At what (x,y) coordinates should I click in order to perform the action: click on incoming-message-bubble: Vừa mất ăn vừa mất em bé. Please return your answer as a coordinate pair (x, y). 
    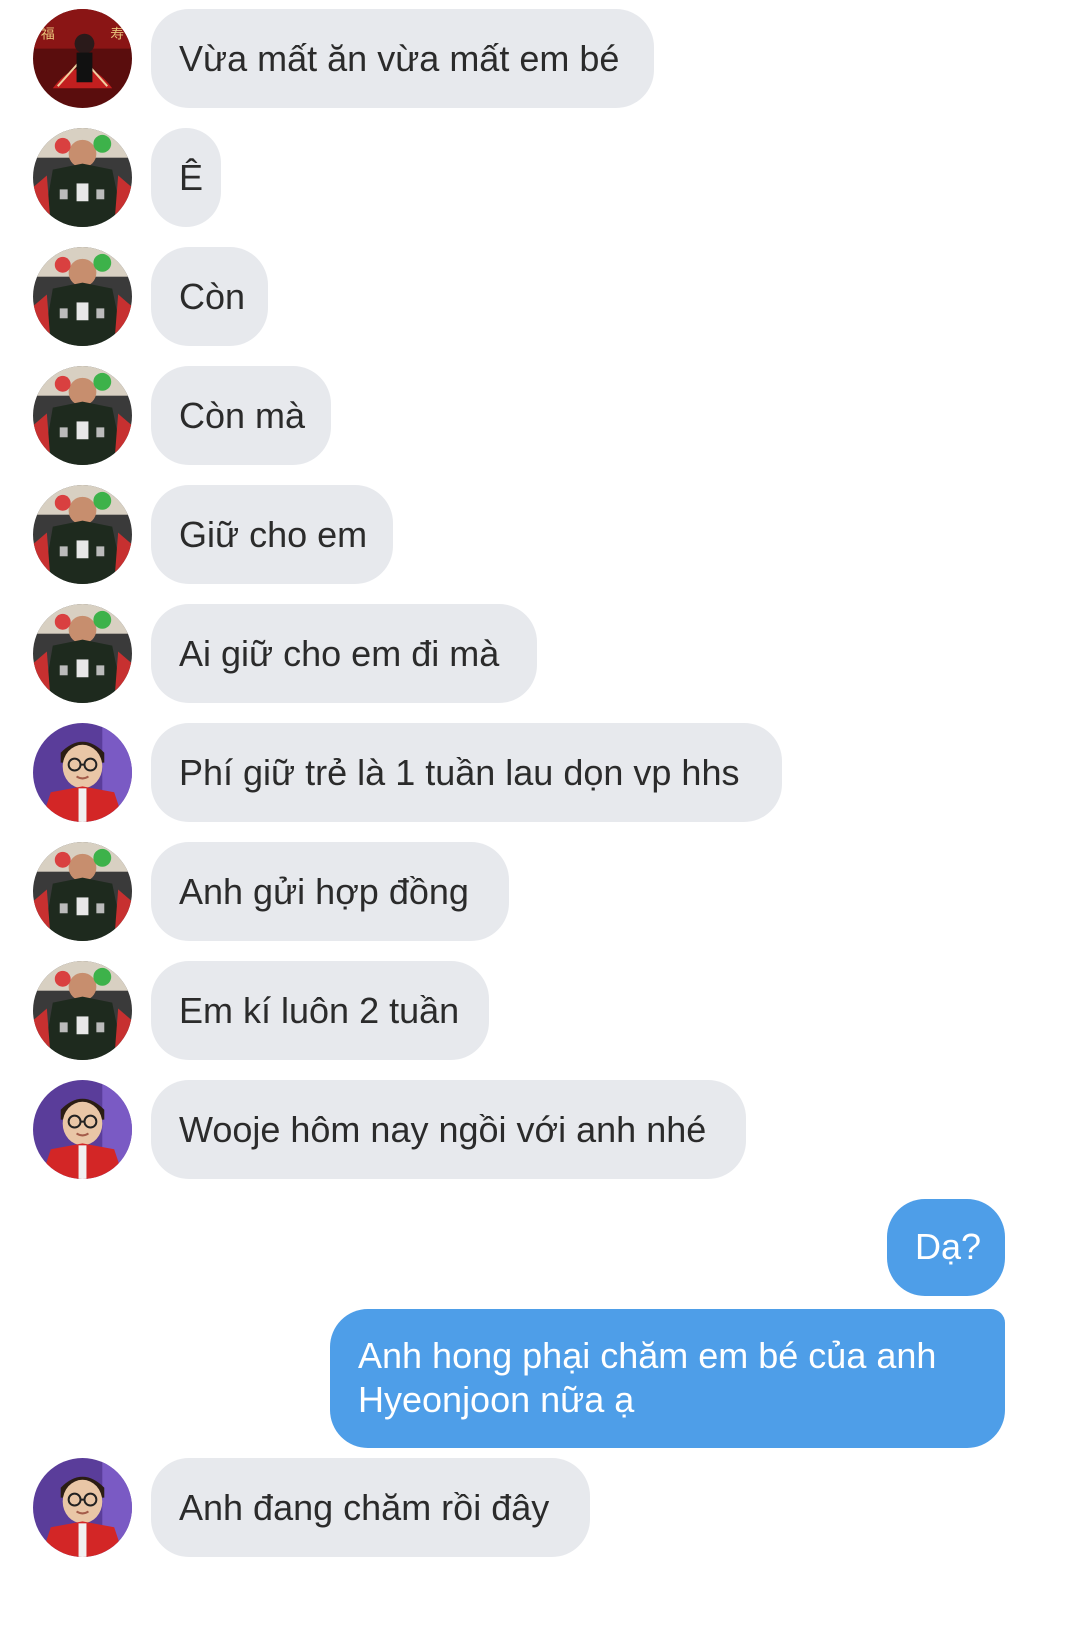
    Looking at the image, I should click on (402, 58).